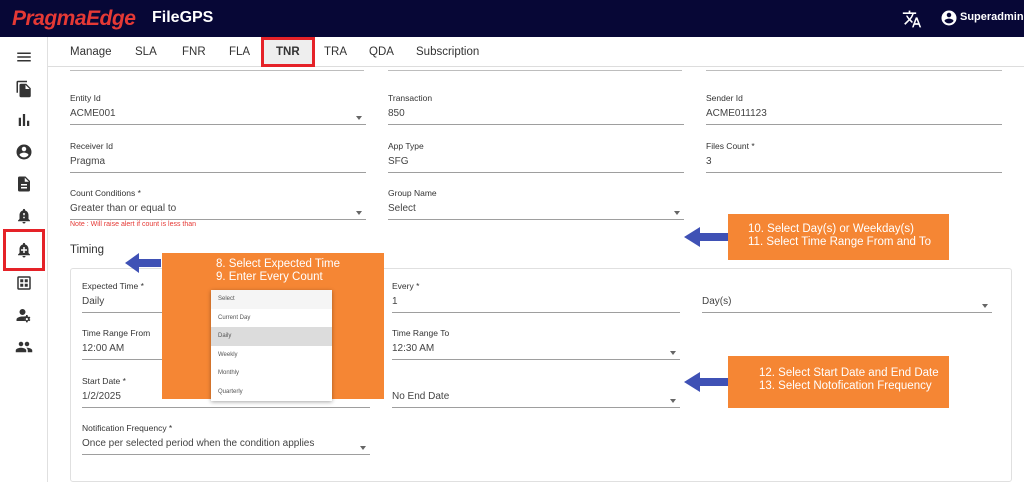 The width and height of the screenshot is (1024, 482). I want to click on field-label: Entity Id, so click(85, 98).